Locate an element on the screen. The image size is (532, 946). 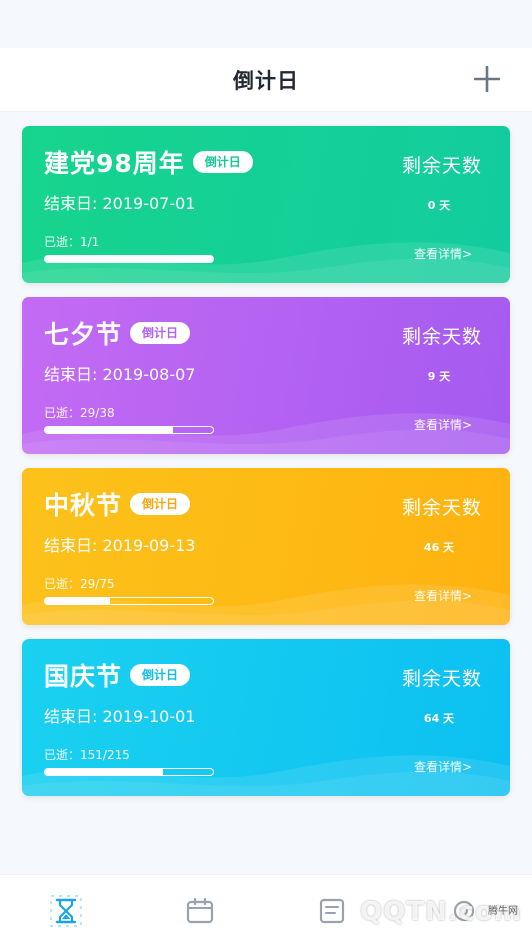
tab-calendar is located at coordinates (200, 911).